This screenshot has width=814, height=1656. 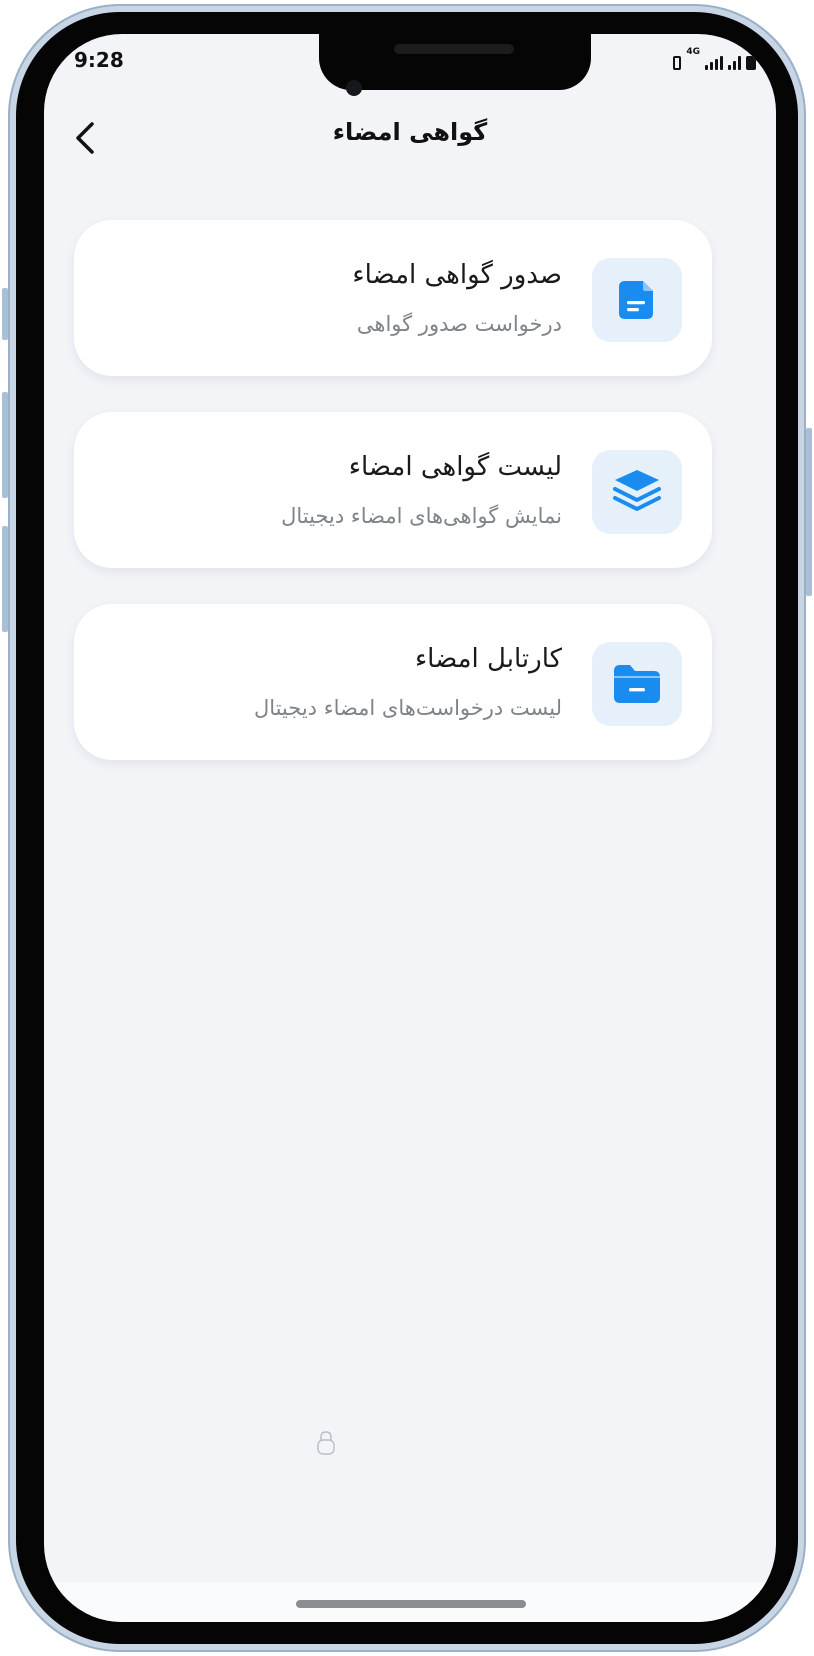 I want to click on vibrate-icon, so click(x=677, y=63).